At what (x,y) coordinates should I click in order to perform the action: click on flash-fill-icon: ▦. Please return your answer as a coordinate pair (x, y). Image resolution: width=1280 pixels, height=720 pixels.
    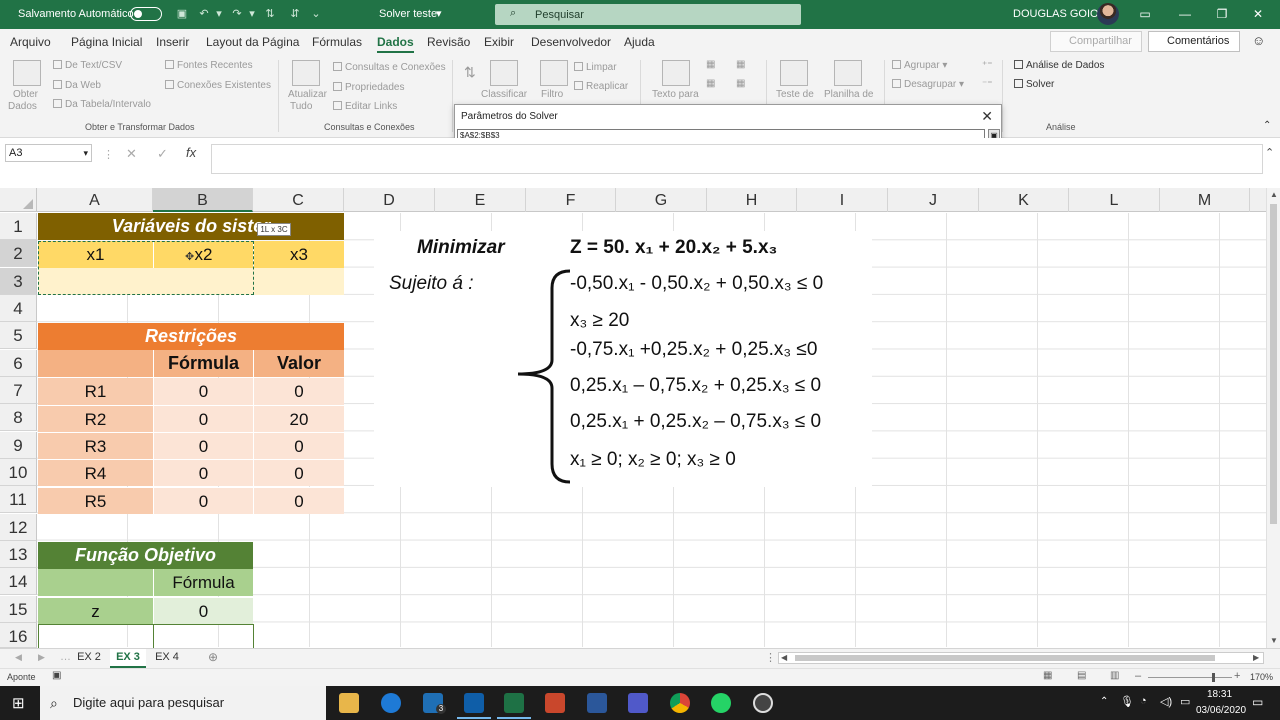
    Looking at the image, I should click on (710, 64).